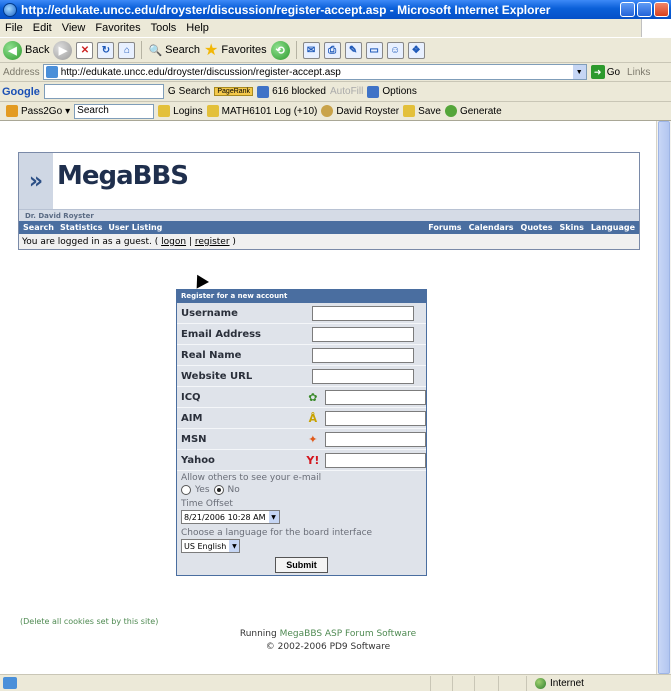 The image size is (671, 691). Describe the element at coordinates (114, 111) in the screenshot. I see `pass2go-search-input: Search` at that location.